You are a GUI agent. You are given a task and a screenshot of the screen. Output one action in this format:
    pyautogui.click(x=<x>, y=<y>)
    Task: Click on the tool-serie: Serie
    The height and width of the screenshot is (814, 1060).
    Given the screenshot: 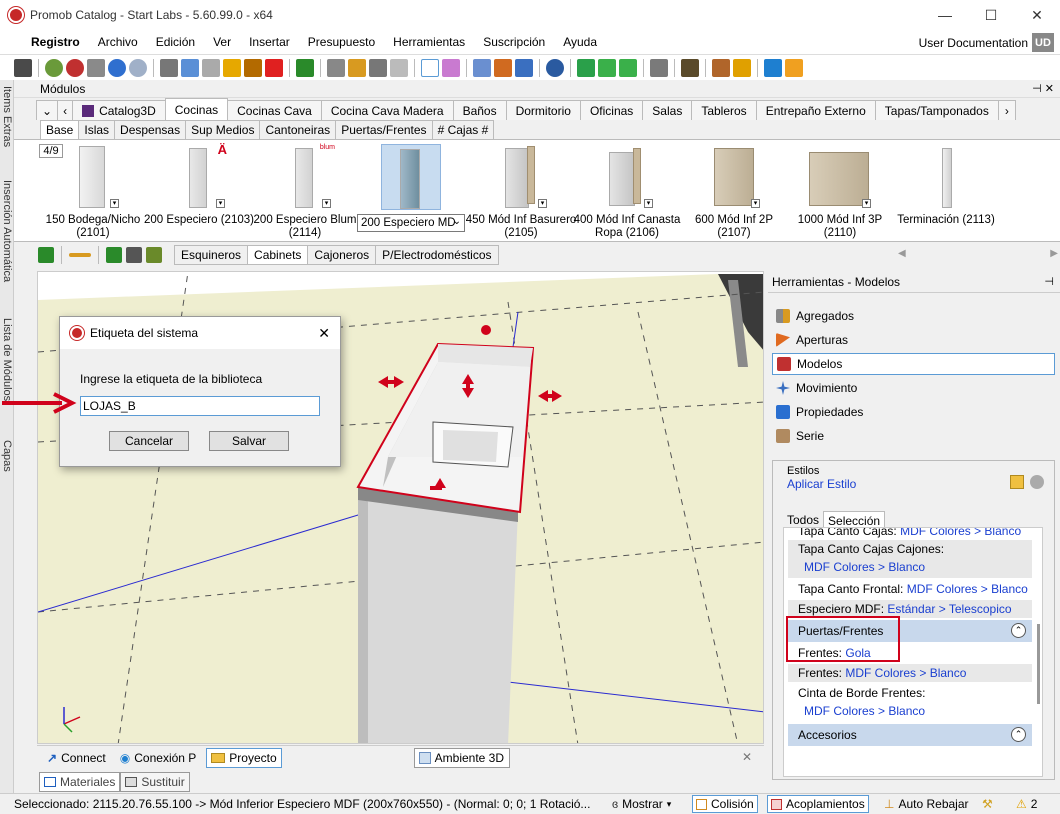 What is the action you would take?
    pyautogui.click(x=913, y=436)
    